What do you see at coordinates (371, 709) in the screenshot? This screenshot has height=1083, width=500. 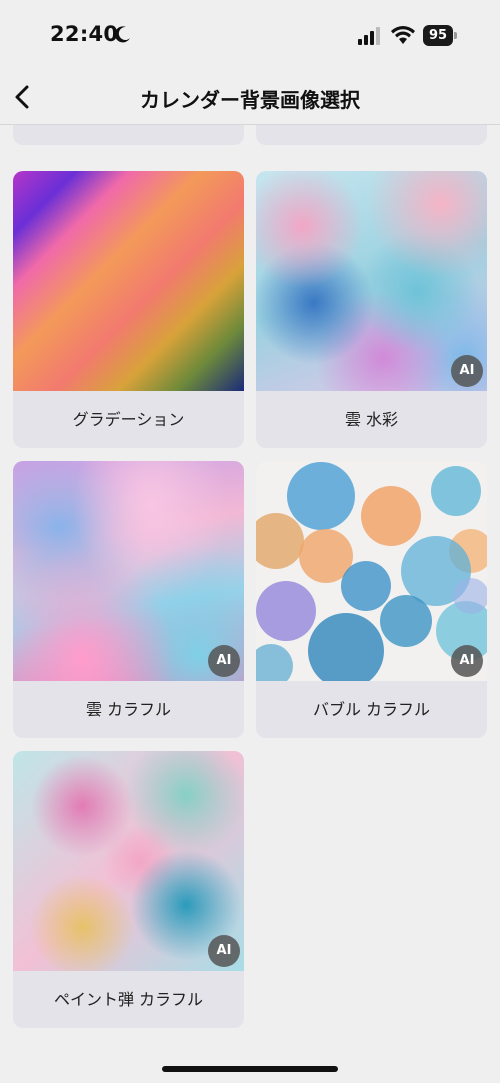 I see `background-label: バブル カラフル` at bounding box center [371, 709].